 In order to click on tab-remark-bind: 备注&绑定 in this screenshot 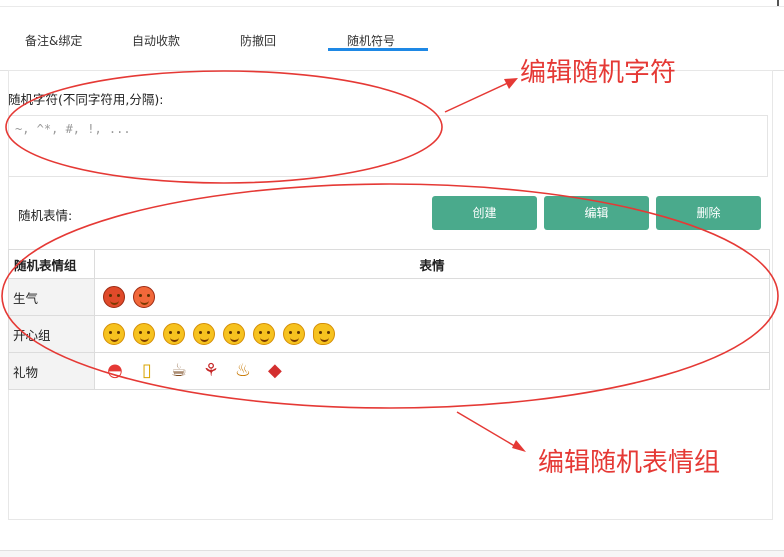, I will do `click(53, 40)`.